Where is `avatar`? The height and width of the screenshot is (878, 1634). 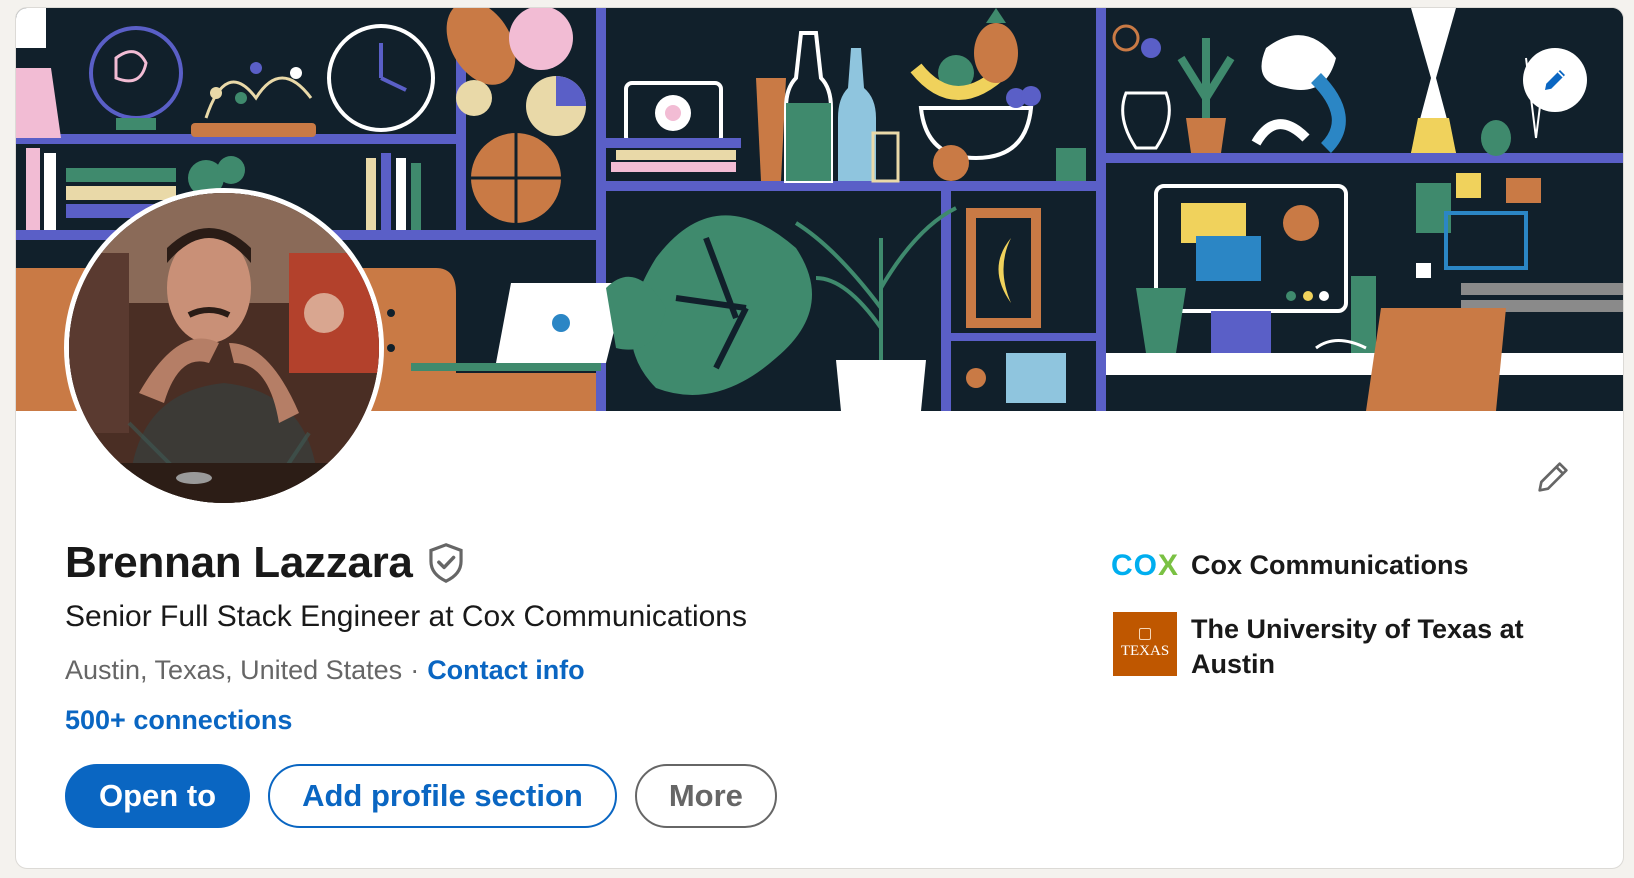
avatar is located at coordinates (224, 348).